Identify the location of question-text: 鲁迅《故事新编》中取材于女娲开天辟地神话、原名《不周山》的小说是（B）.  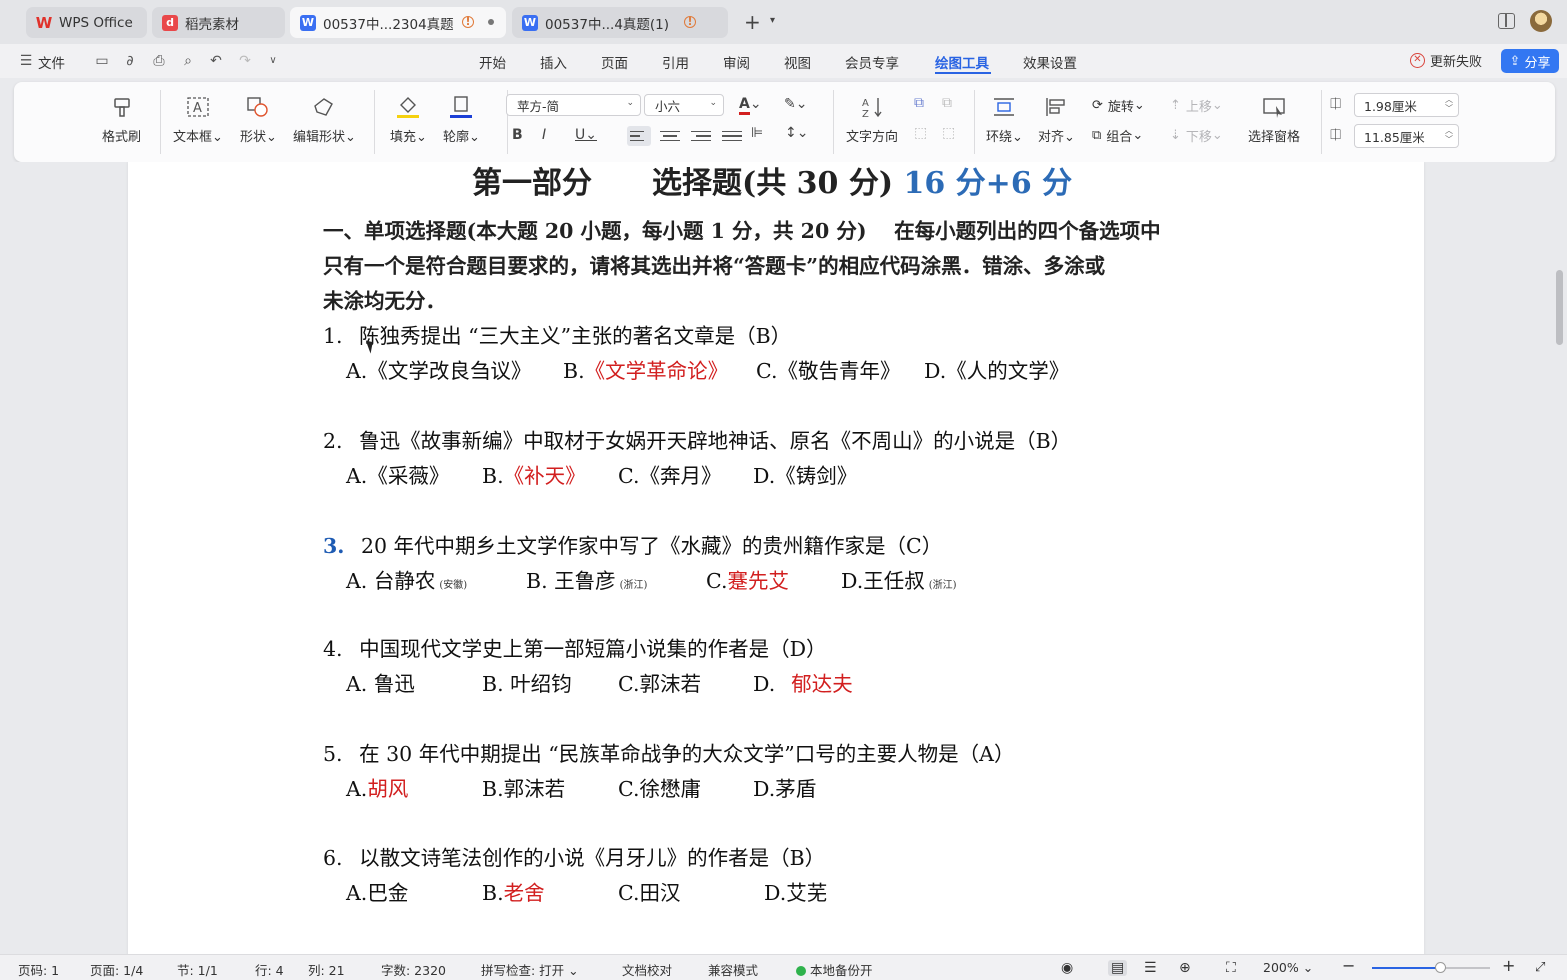
(715, 441).